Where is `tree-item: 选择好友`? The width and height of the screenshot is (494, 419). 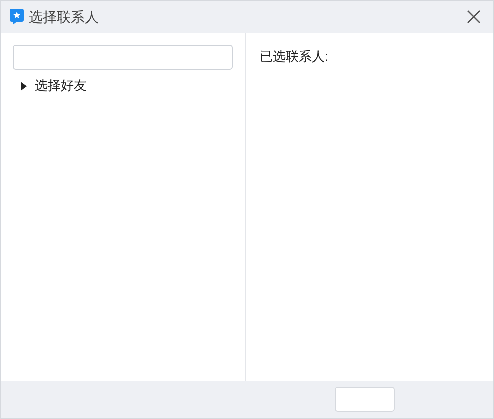 tree-item: 选择好友 is located at coordinates (123, 86).